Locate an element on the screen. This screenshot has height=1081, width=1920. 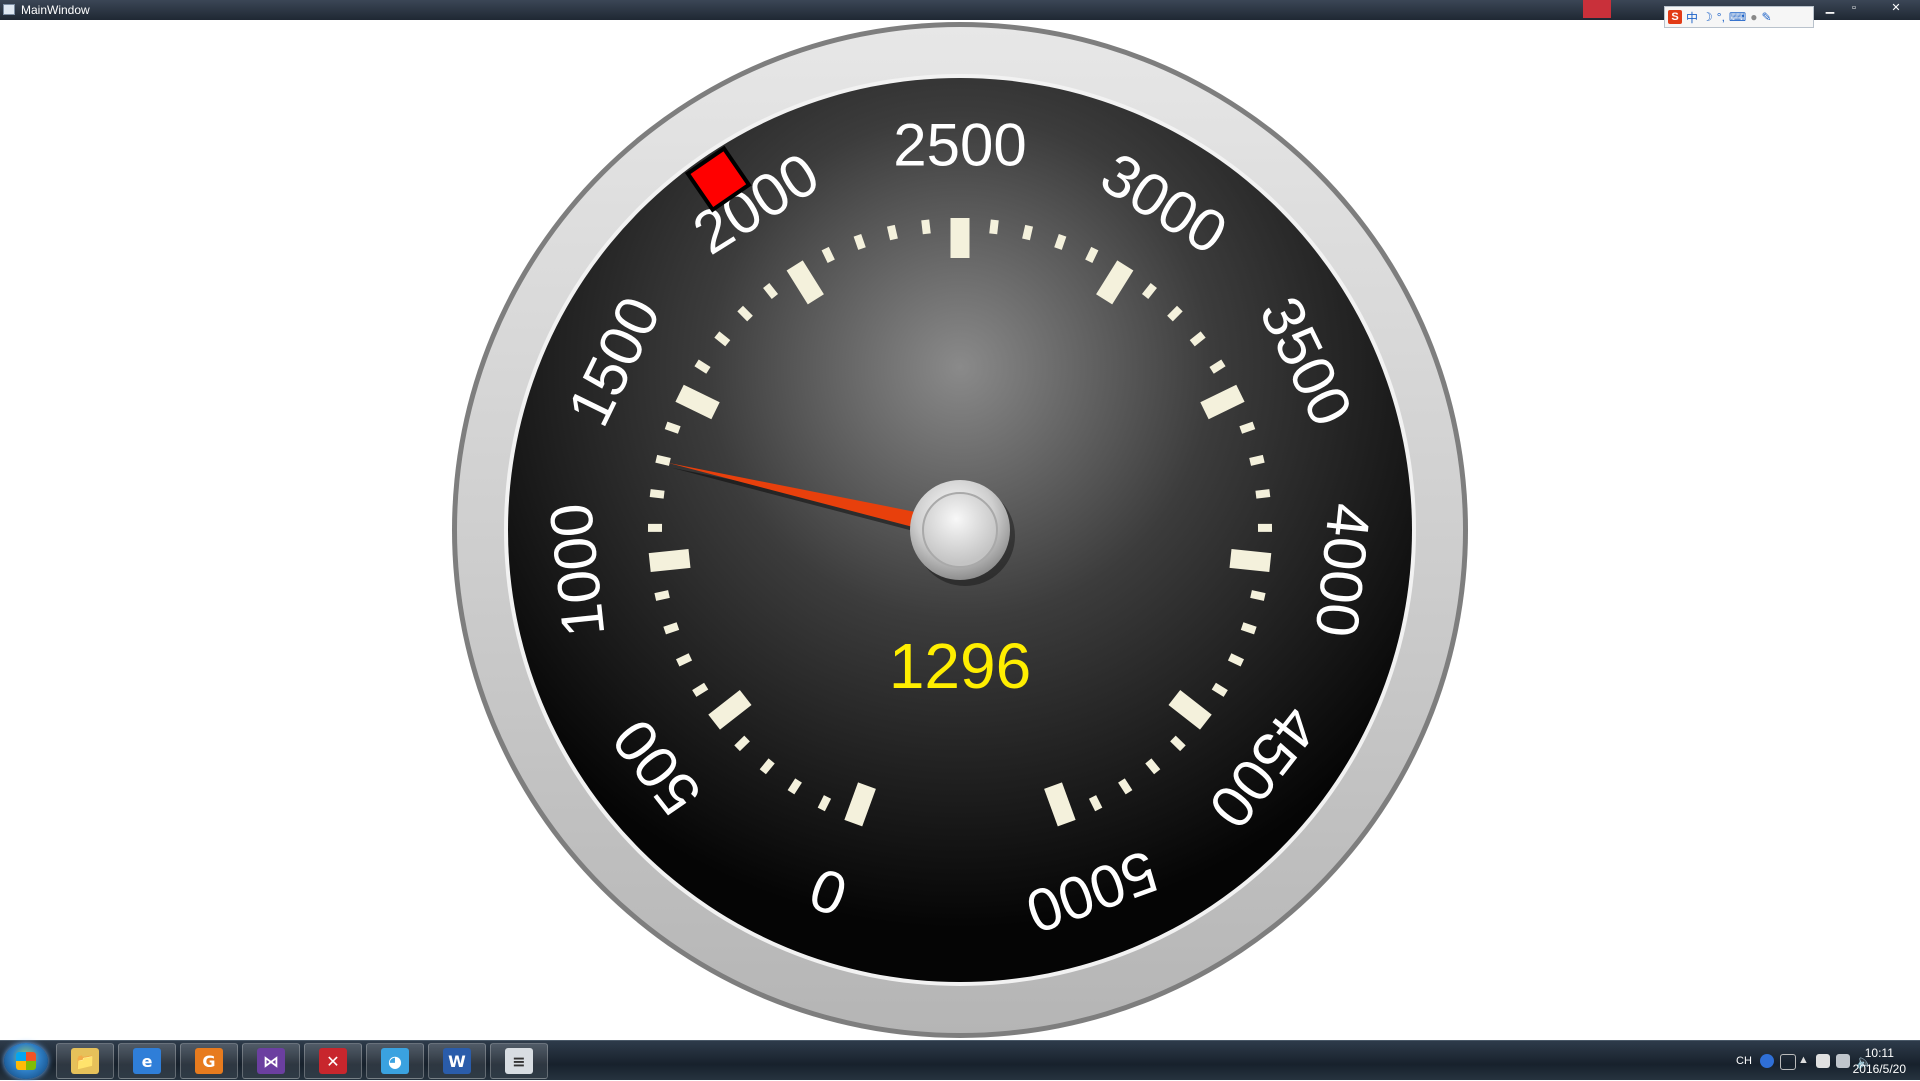
gauge-label: 1000 is located at coordinates (577, 570).